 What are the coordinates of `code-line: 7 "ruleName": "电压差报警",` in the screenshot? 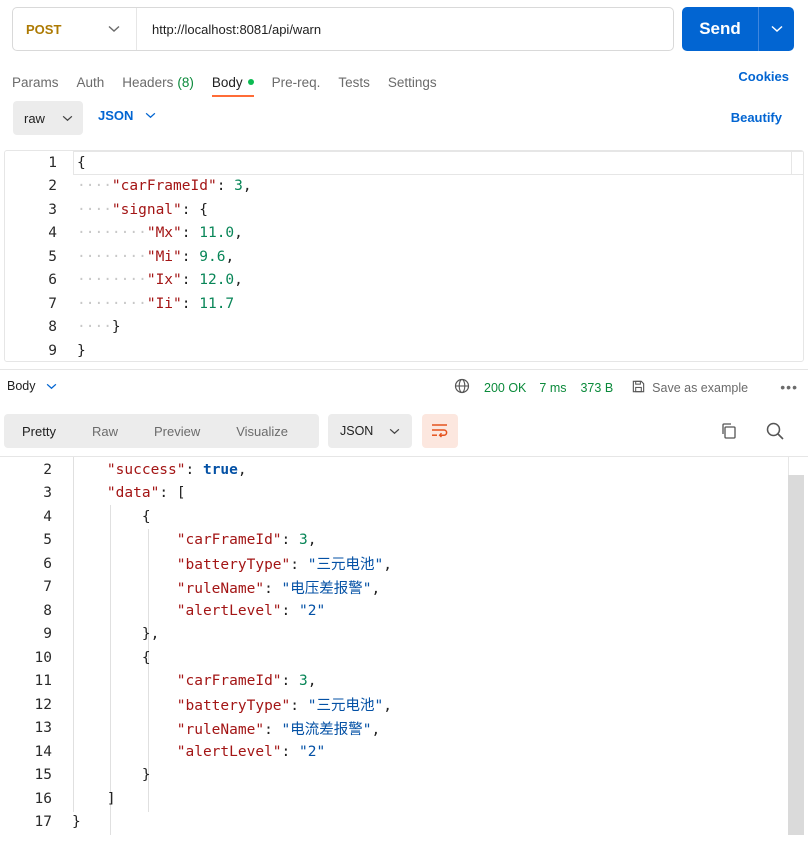 It's located at (190, 588).